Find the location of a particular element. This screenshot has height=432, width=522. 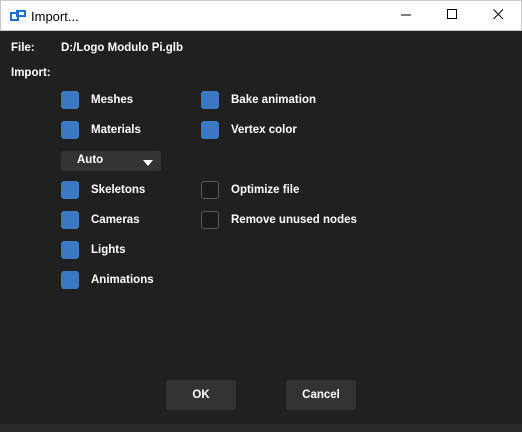

close-icon is located at coordinates (498, 15).